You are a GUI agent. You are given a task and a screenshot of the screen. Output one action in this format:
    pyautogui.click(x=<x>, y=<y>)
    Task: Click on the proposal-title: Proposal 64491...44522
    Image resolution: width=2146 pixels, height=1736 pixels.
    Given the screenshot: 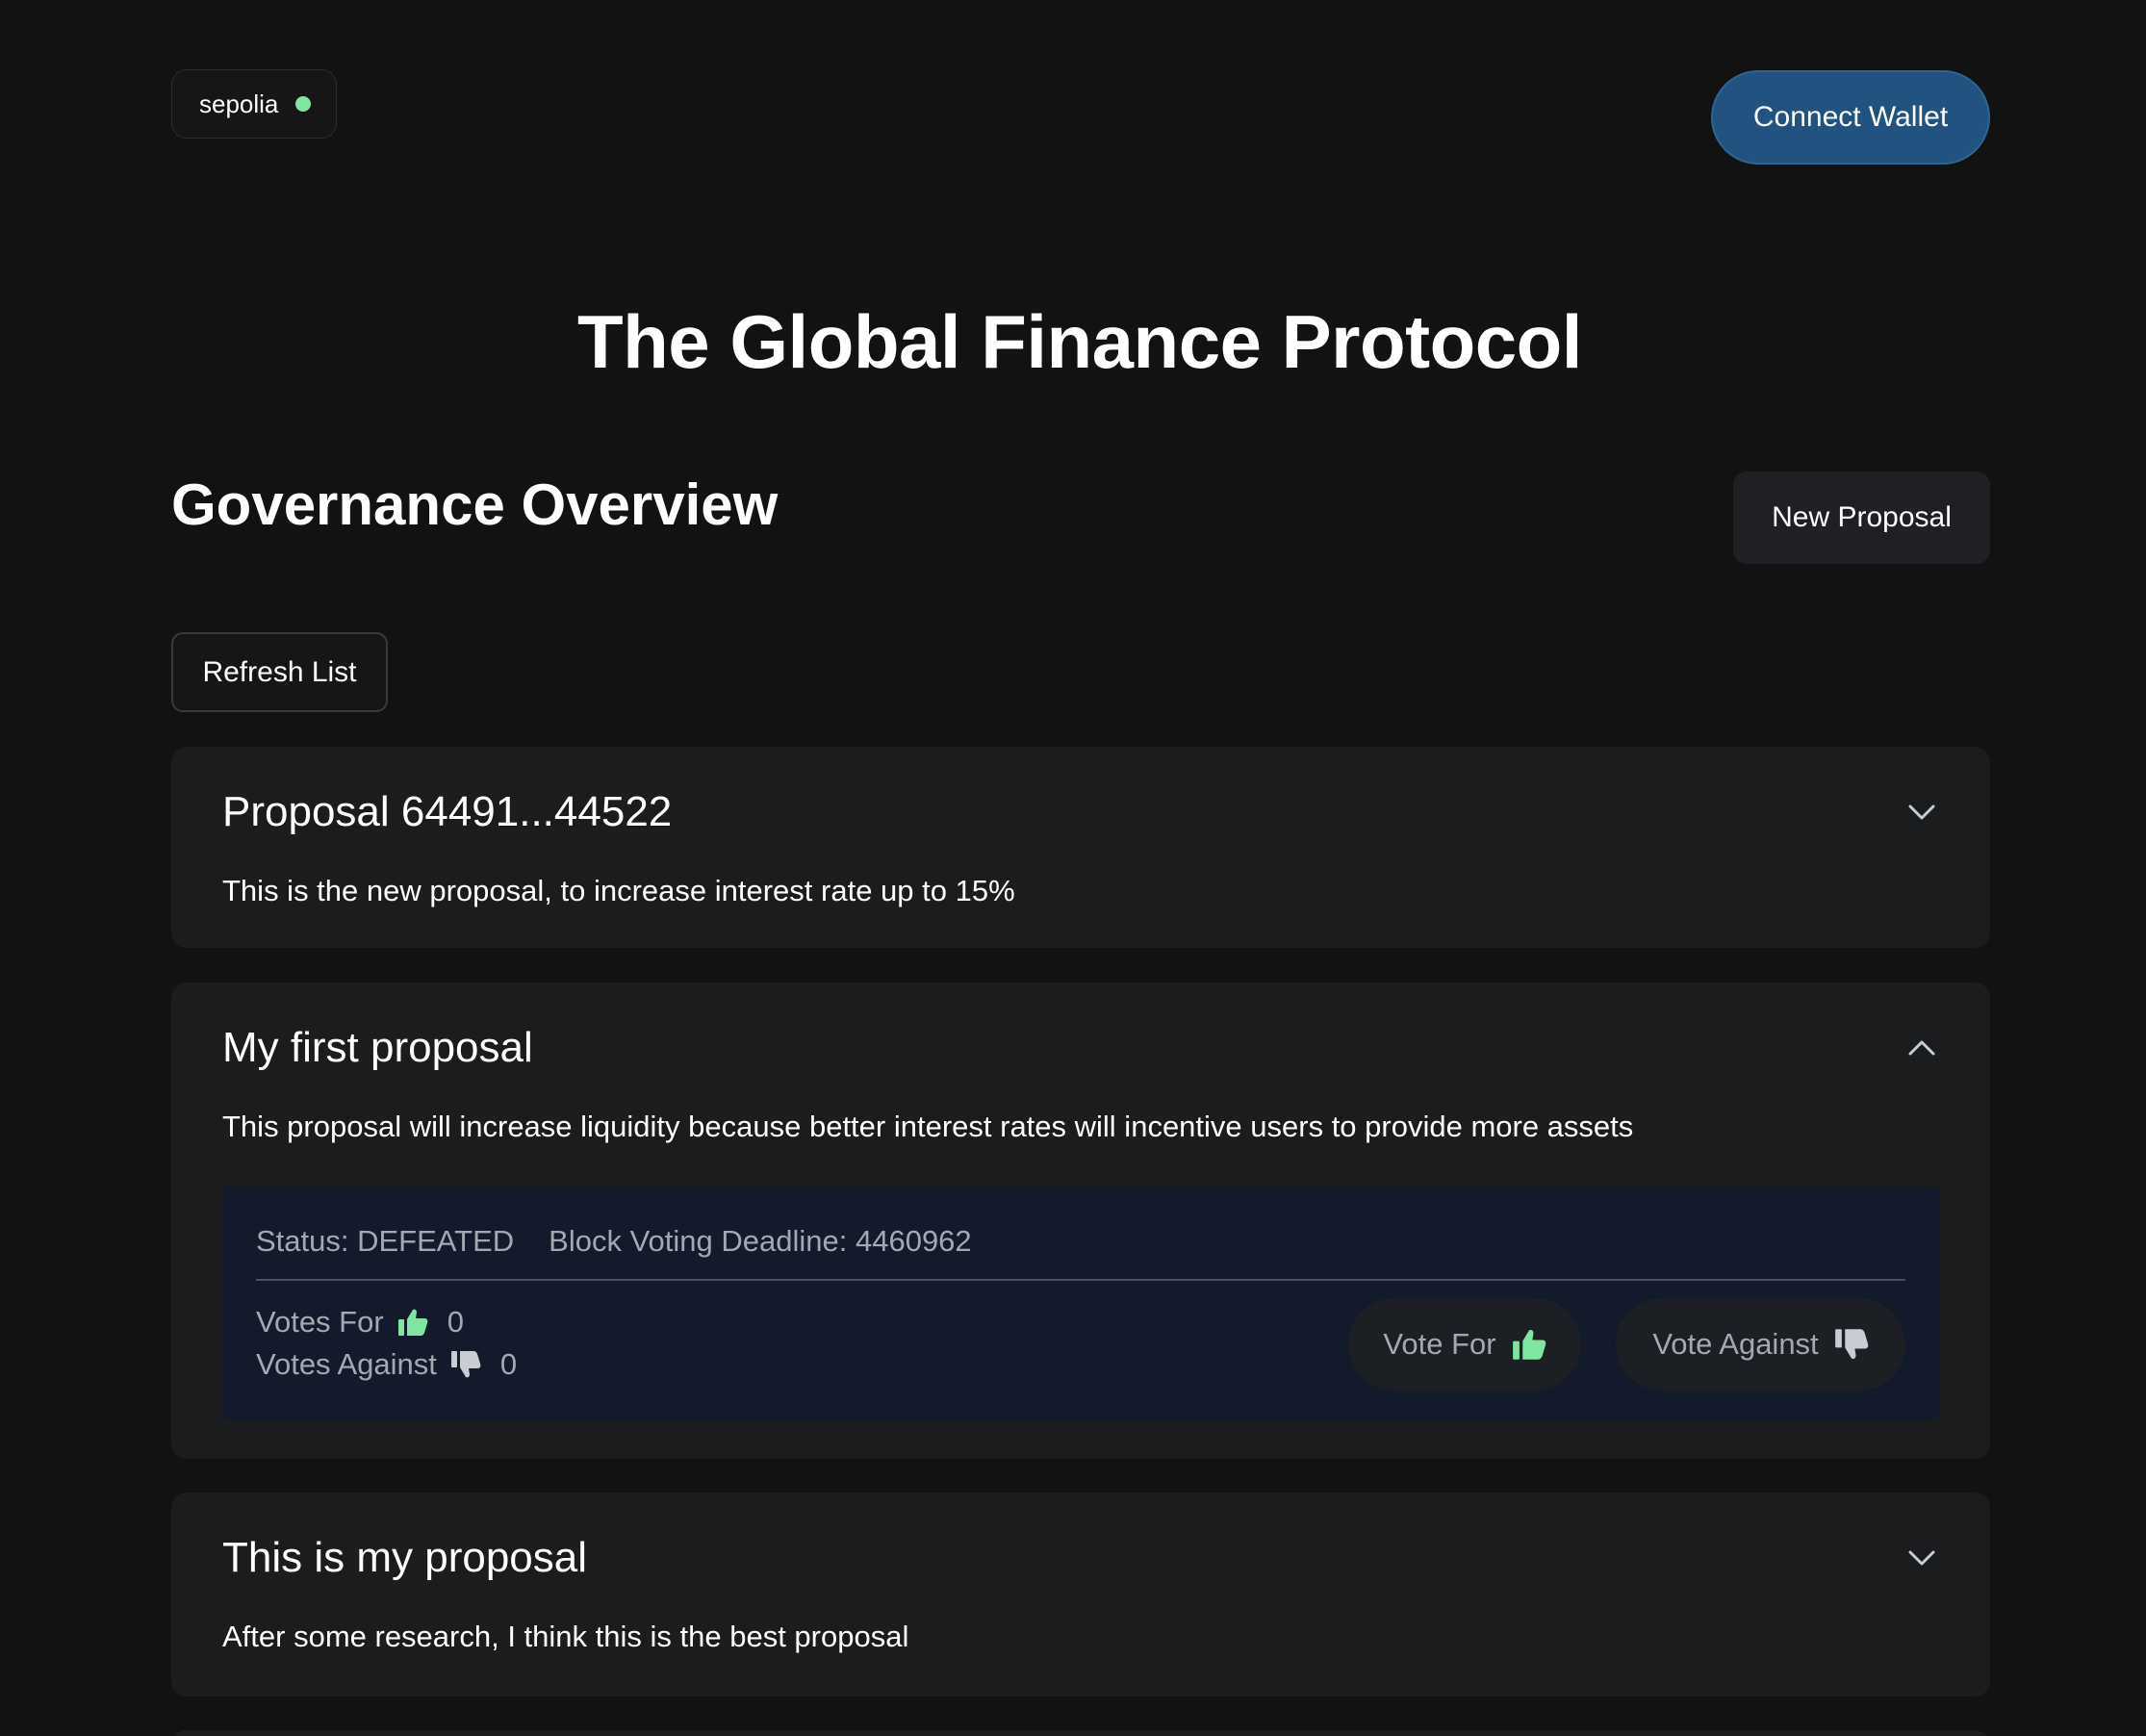 What is the action you would take?
    pyautogui.click(x=448, y=811)
    